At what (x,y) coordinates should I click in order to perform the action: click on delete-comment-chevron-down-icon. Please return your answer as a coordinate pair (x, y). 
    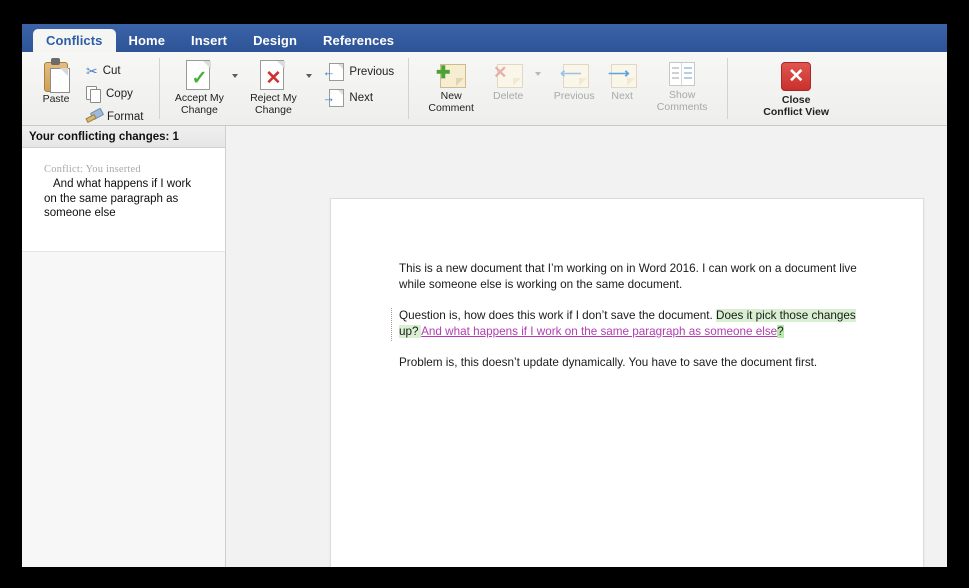
    Looking at the image, I should click on (538, 74).